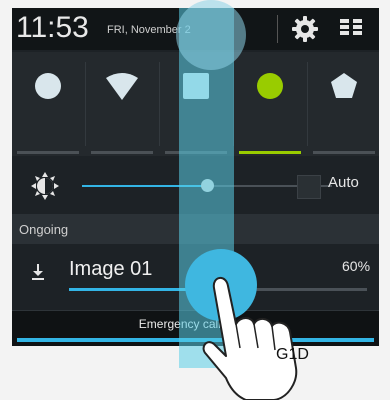 The height and width of the screenshot is (400, 390). I want to click on gesture-label: G1D, so click(292, 354).